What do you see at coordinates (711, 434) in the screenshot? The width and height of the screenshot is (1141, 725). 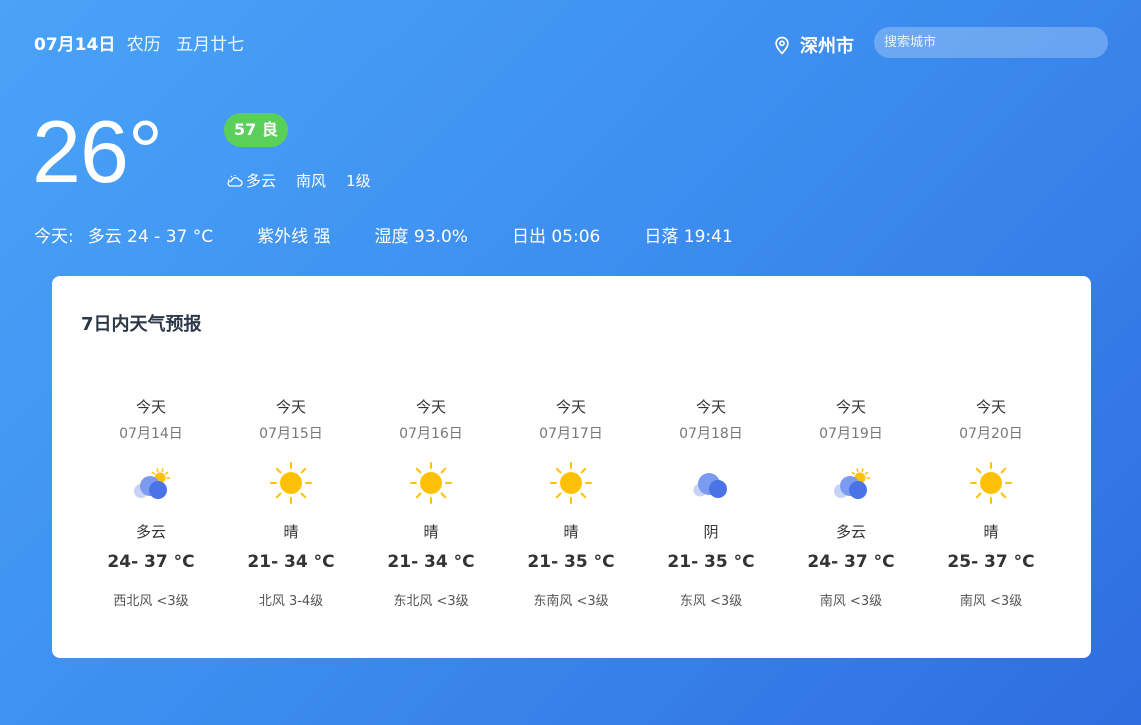 I see `day-date: 07月18日` at bounding box center [711, 434].